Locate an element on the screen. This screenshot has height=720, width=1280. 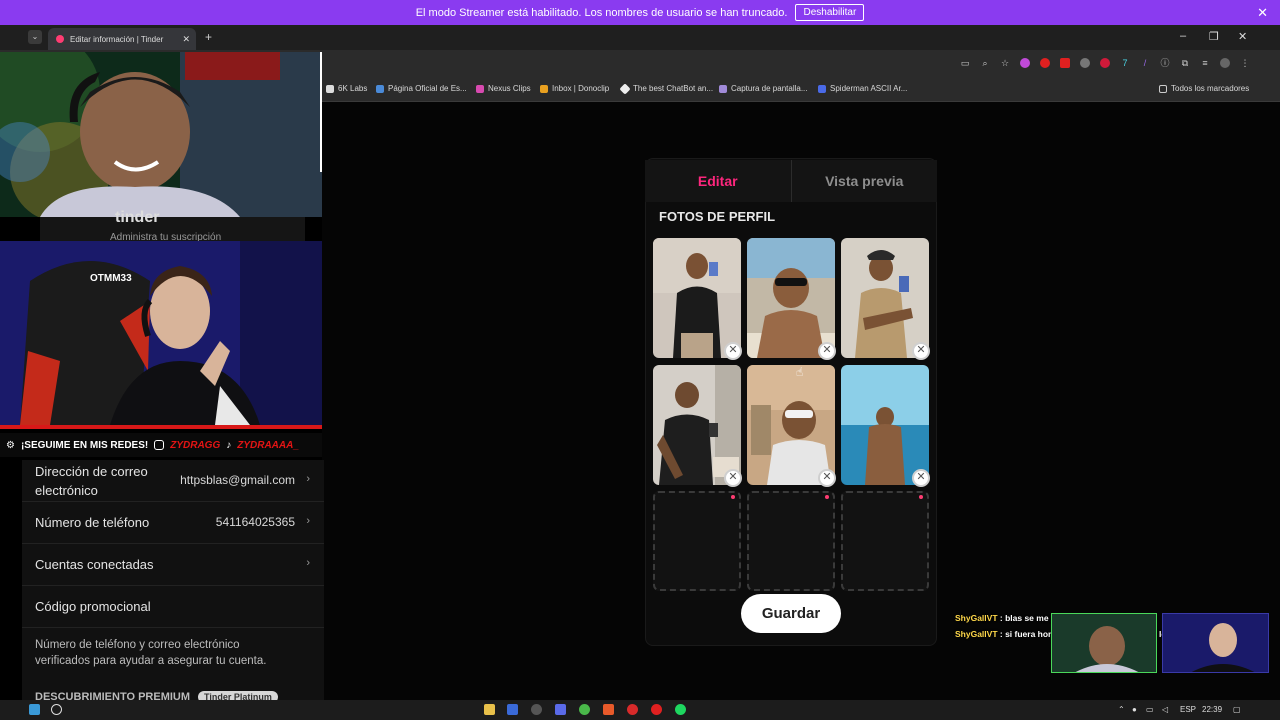
brave-icon is located at coordinates (608, 709).